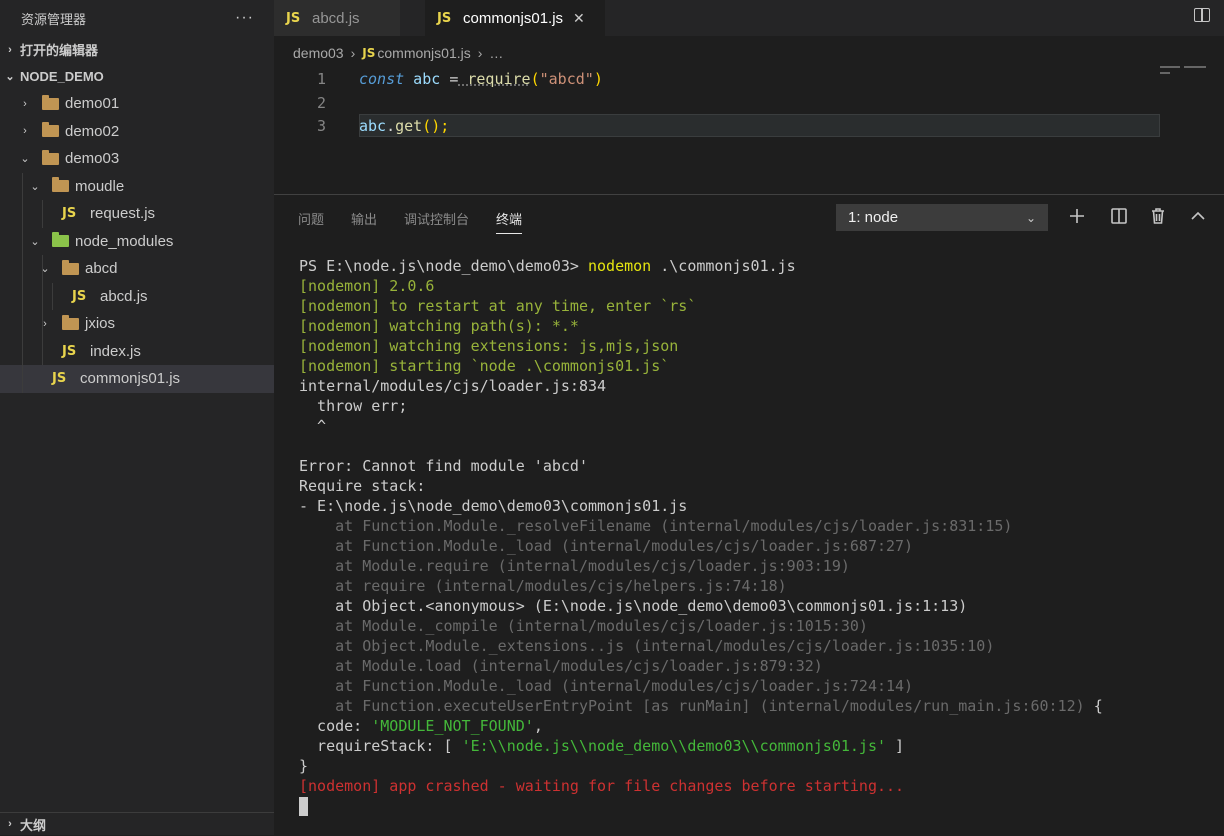 The image size is (1224, 836). I want to click on explorer-header: 资源管理器 ···, so click(137, 18).